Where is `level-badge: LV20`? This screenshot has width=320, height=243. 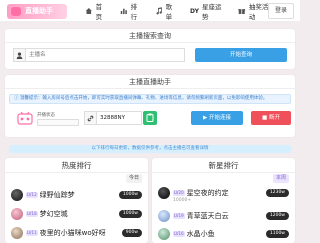 level-badge: LV20 is located at coordinates (179, 193).